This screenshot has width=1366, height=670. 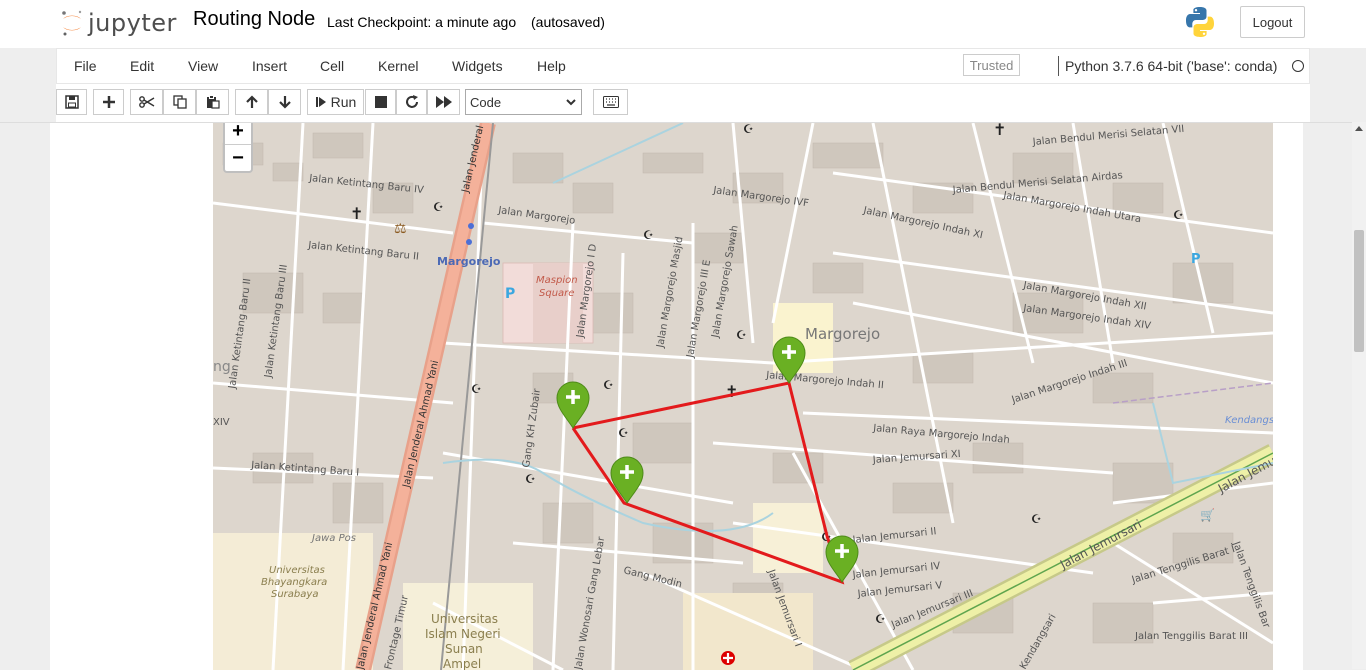 I want to click on menu-edit: Edit, so click(x=142, y=66).